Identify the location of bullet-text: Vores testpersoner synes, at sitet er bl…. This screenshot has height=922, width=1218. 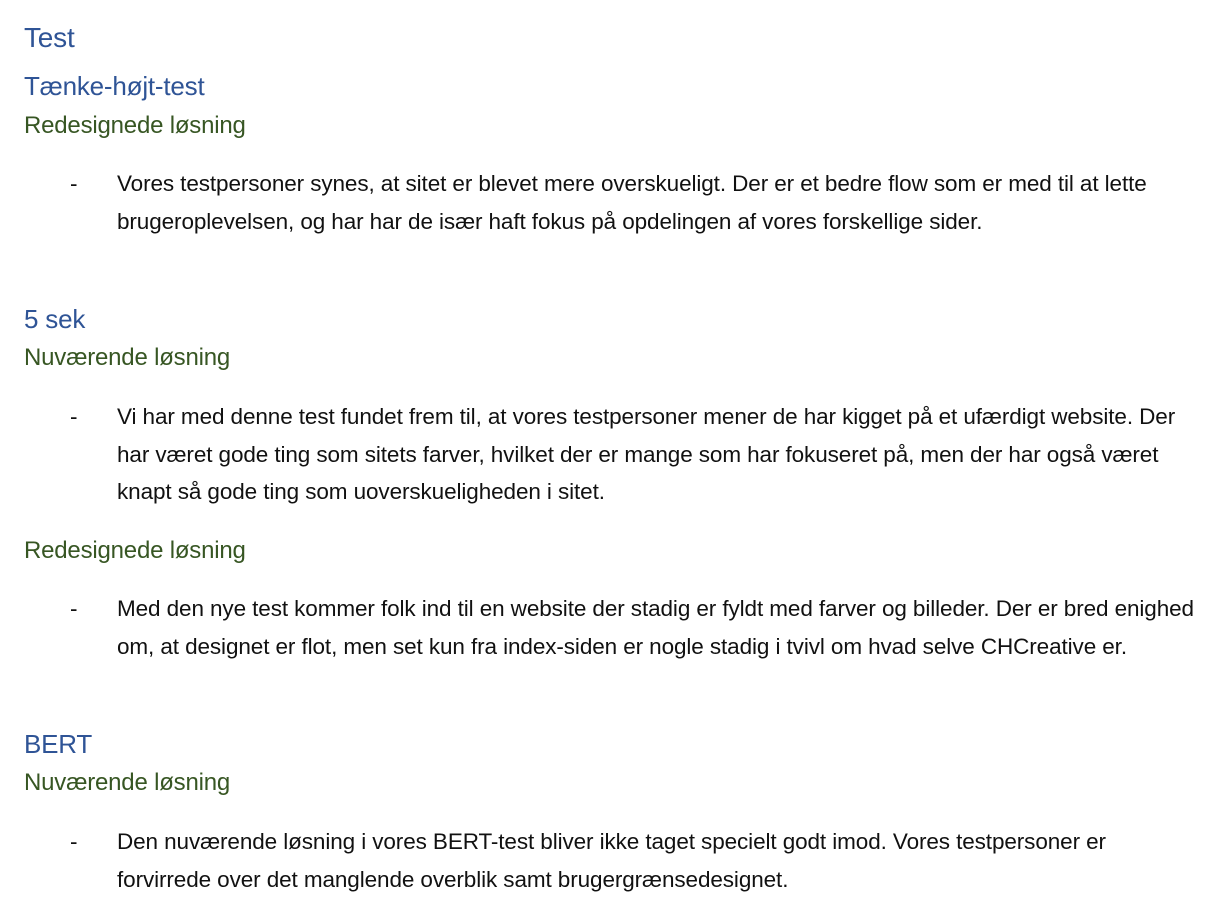
(632, 202).